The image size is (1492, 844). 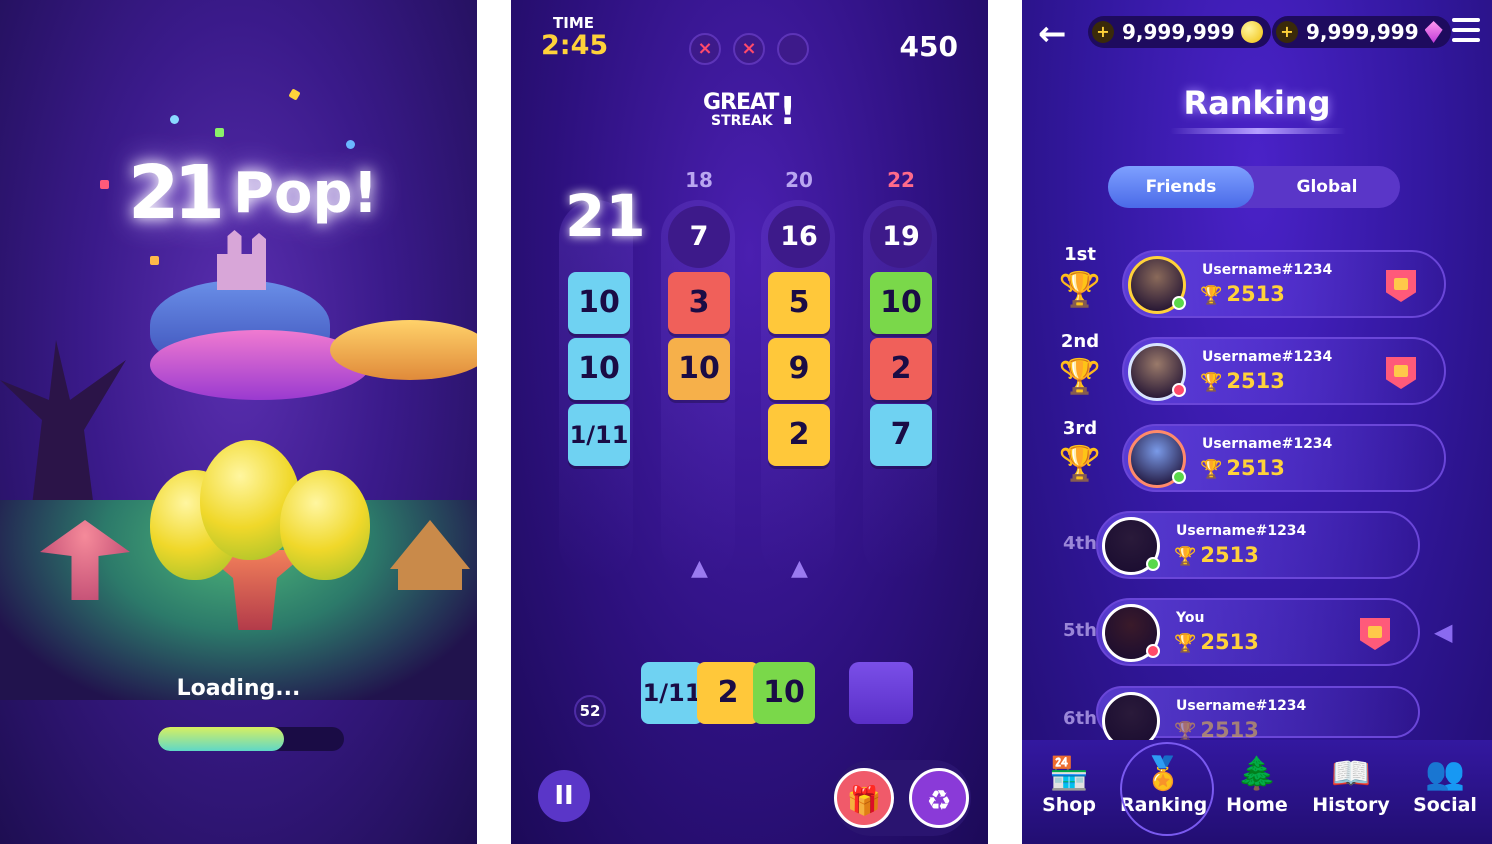 I want to click on hold-slot, so click(x=881, y=693).